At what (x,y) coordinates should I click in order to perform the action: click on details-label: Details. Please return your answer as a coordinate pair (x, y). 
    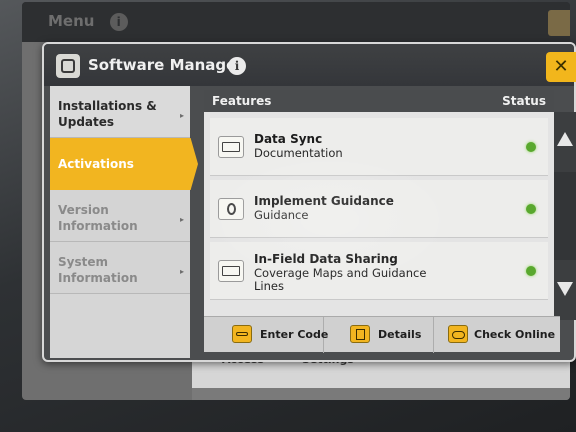
    Looking at the image, I should click on (400, 334).